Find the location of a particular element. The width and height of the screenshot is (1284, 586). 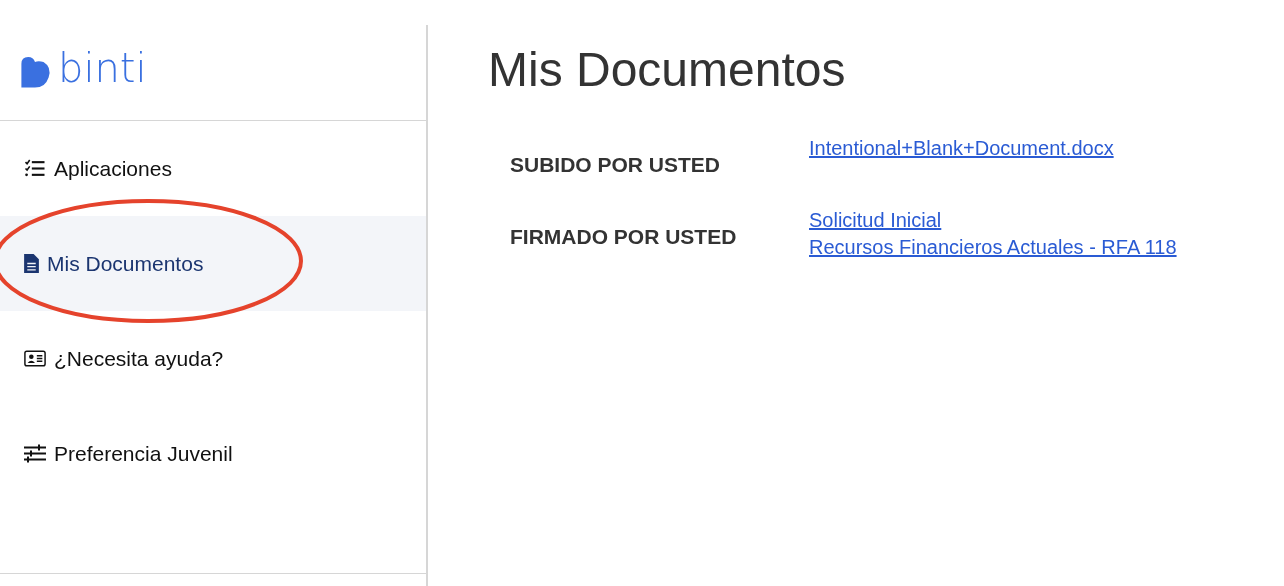

id-card-icon is located at coordinates (35, 358).